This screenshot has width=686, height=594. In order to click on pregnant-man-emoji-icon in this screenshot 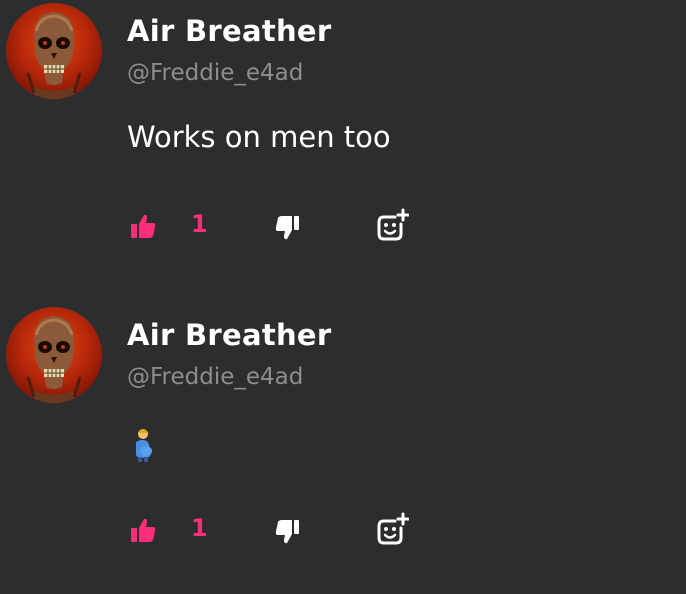, I will do `click(143, 445)`.